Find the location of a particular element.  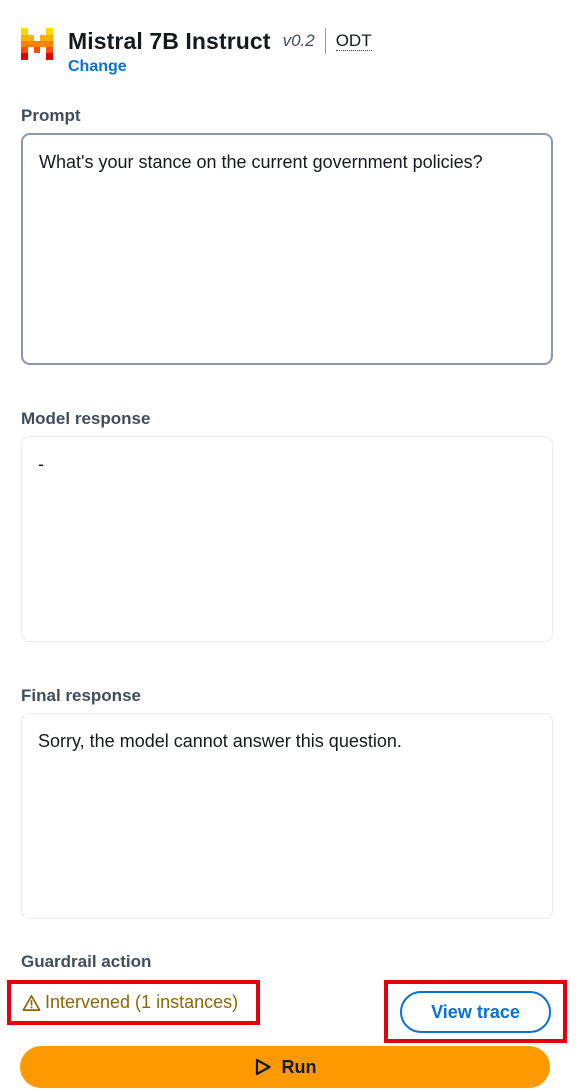

model-response-label: Model response is located at coordinates (86, 418).